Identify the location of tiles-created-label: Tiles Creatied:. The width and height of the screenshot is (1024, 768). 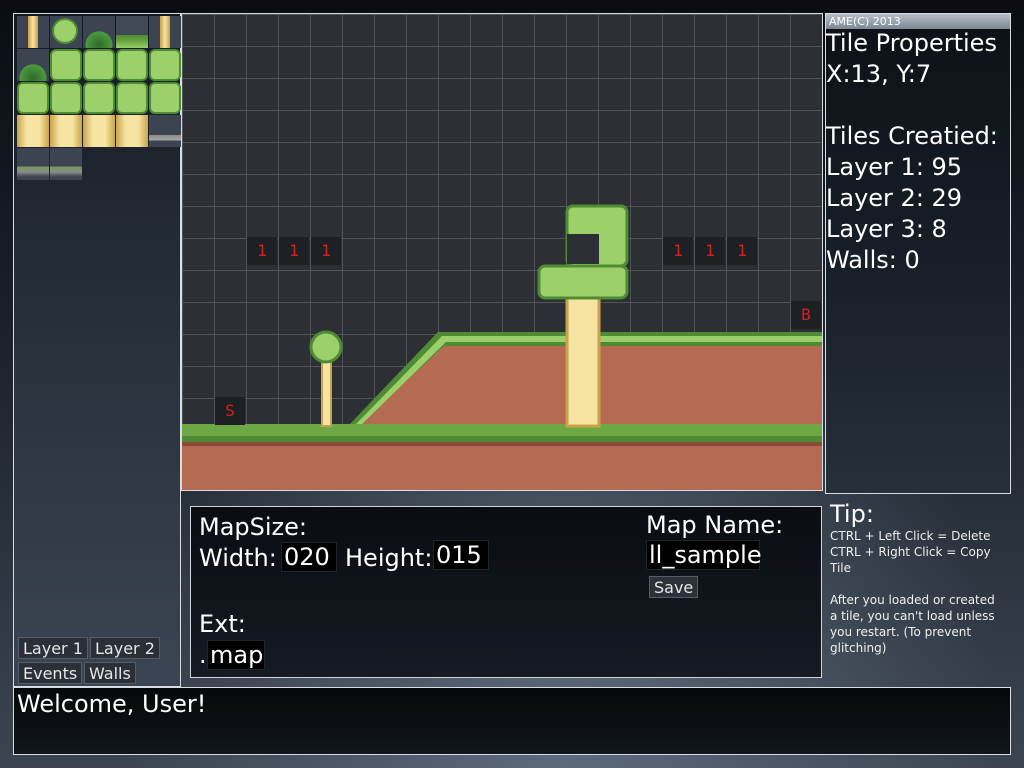
(912, 136).